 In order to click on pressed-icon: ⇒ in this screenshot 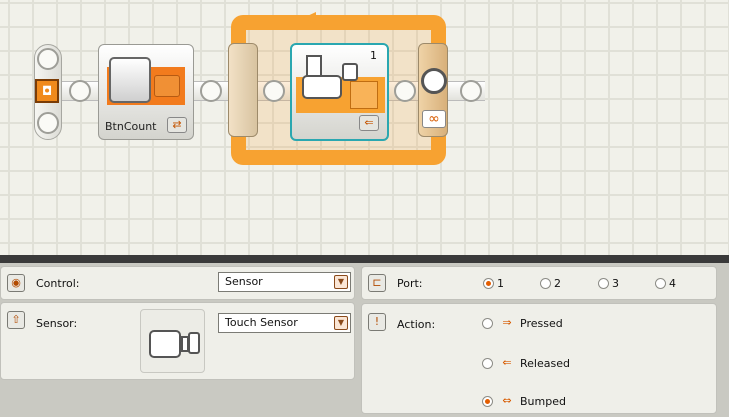, I will do `click(507, 322)`.